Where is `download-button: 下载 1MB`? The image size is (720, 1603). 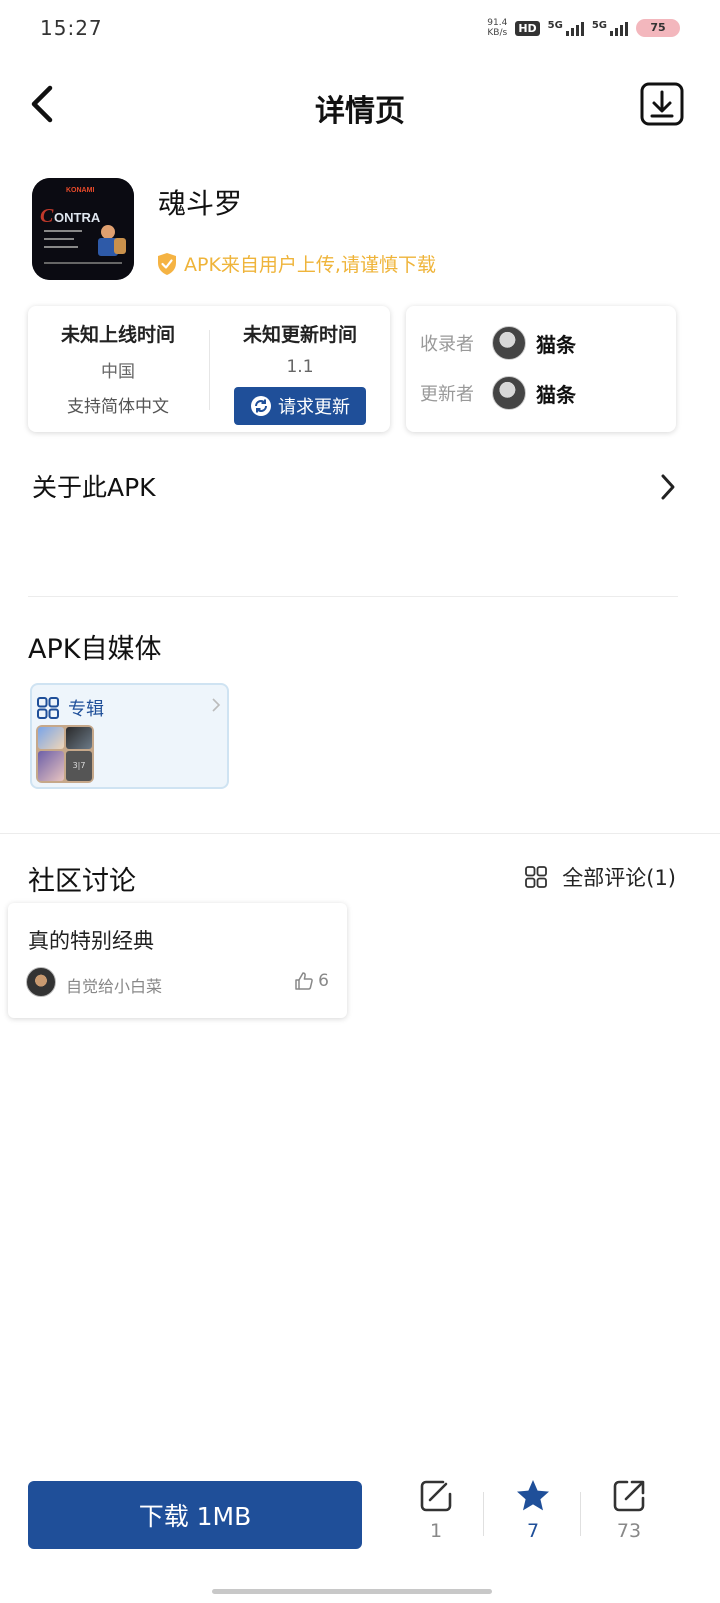 download-button: 下载 1MB is located at coordinates (195, 1515).